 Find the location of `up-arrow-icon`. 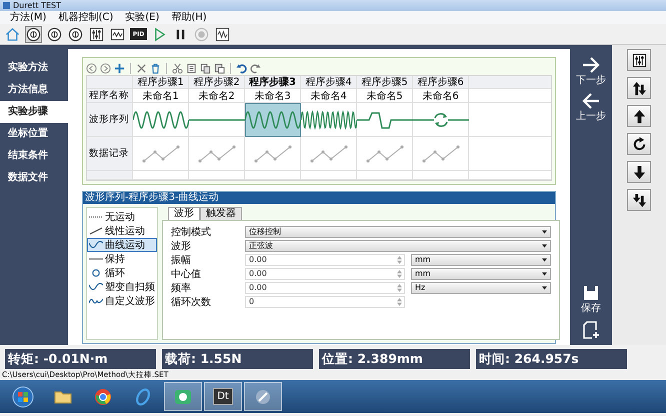

up-arrow-icon is located at coordinates (639, 116).